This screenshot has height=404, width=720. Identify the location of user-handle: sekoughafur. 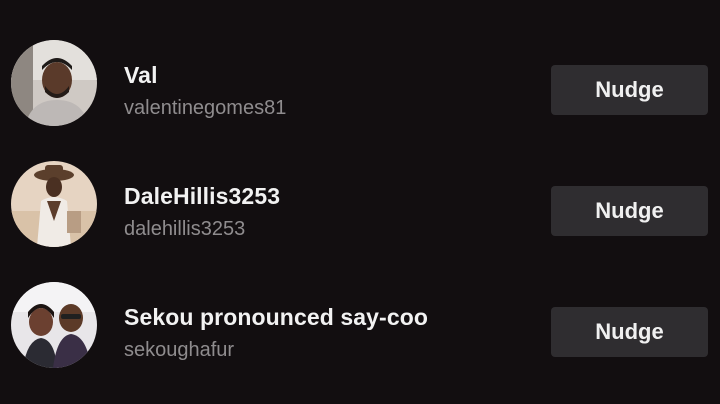
(179, 350).